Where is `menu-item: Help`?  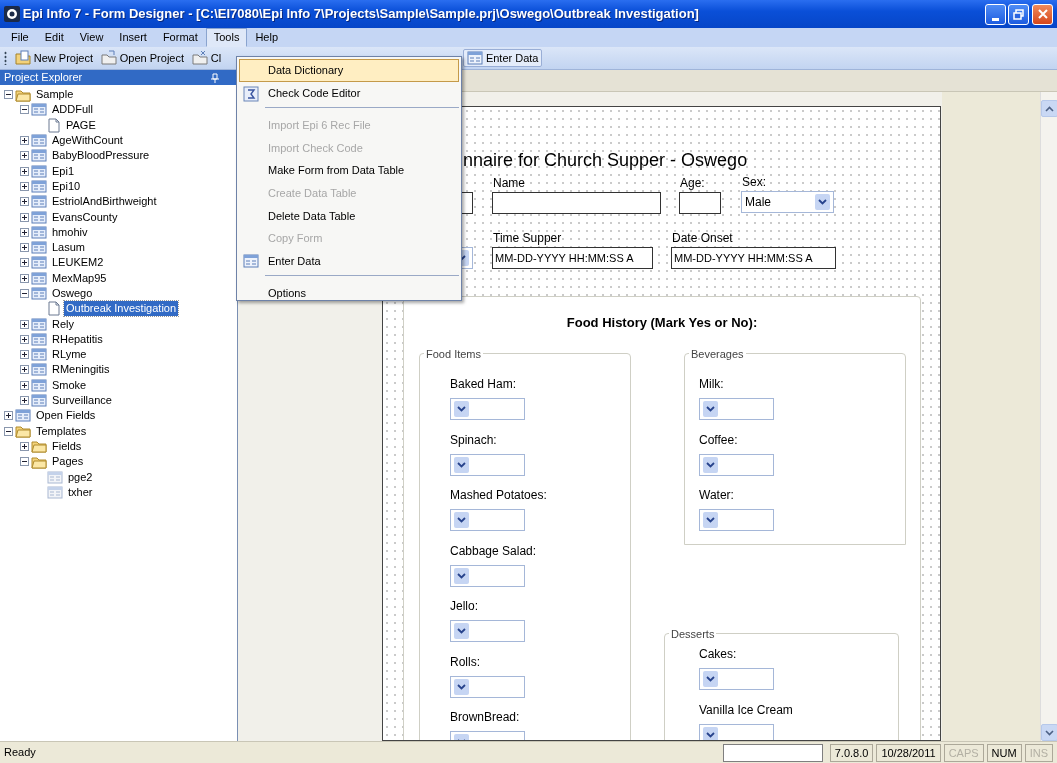 menu-item: Help is located at coordinates (267, 37).